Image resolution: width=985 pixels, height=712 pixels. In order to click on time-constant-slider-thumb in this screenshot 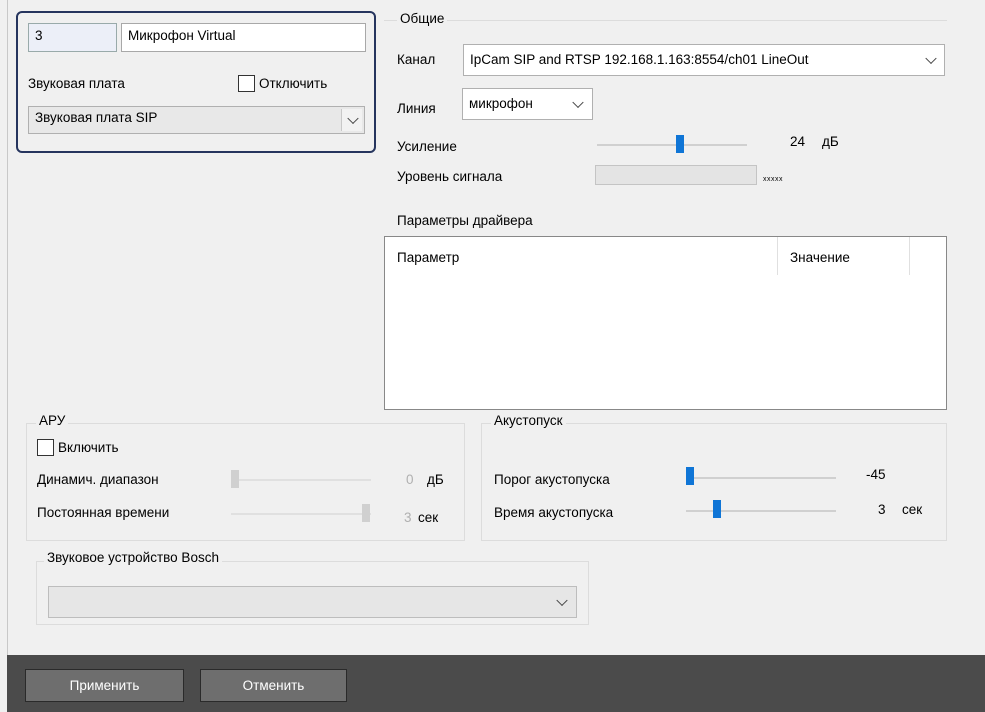, I will do `click(366, 513)`.